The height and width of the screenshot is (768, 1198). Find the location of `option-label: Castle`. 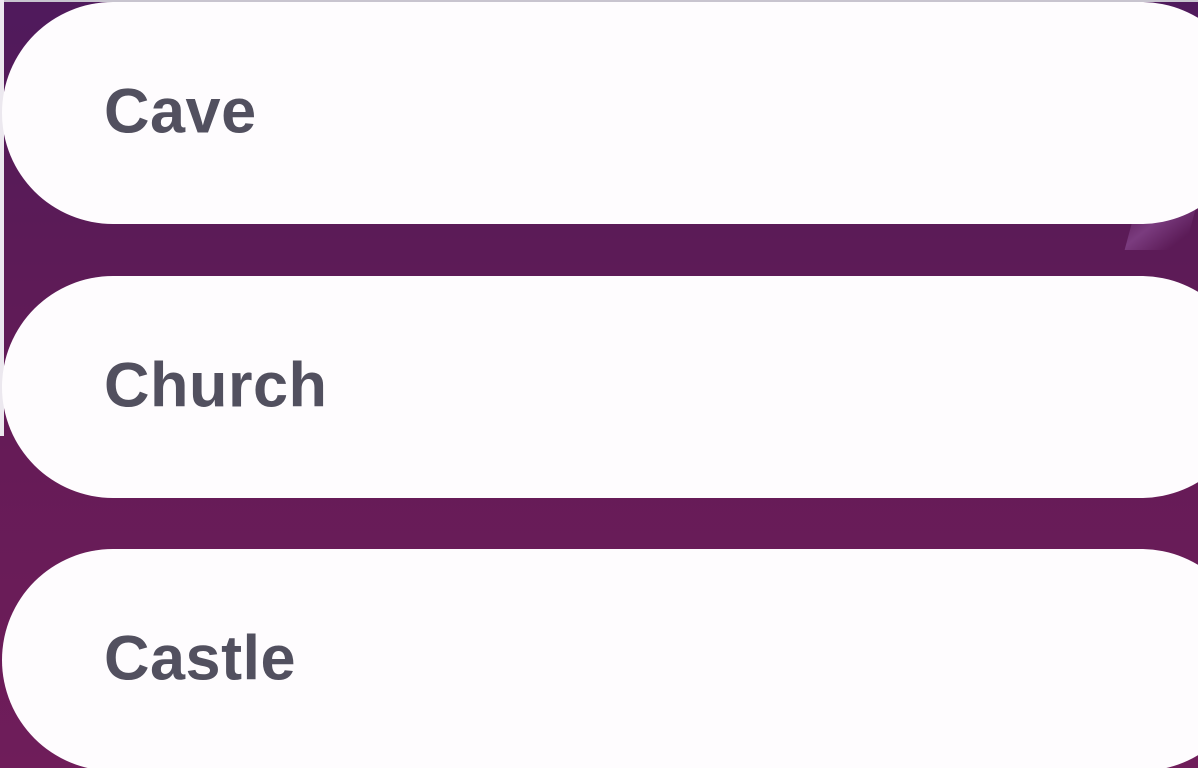

option-label: Castle is located at coordinates (200, 658).